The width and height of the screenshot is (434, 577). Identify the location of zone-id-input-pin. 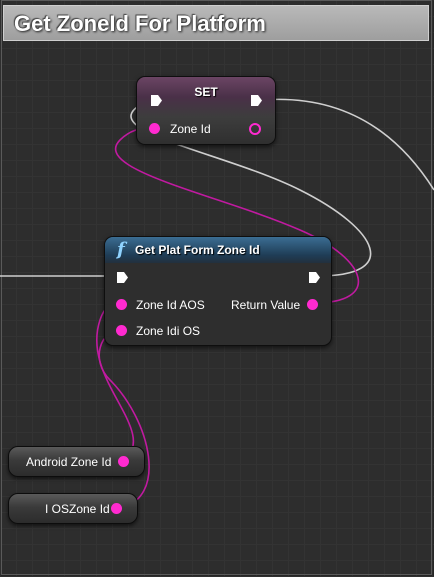
(154, 128).